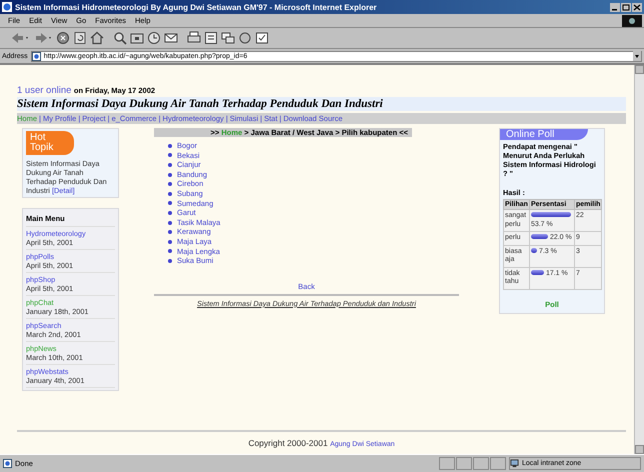 Image resolution: width=644 pixels, height=472 pixels. I want to click on computer-icon, so click(514, 463).